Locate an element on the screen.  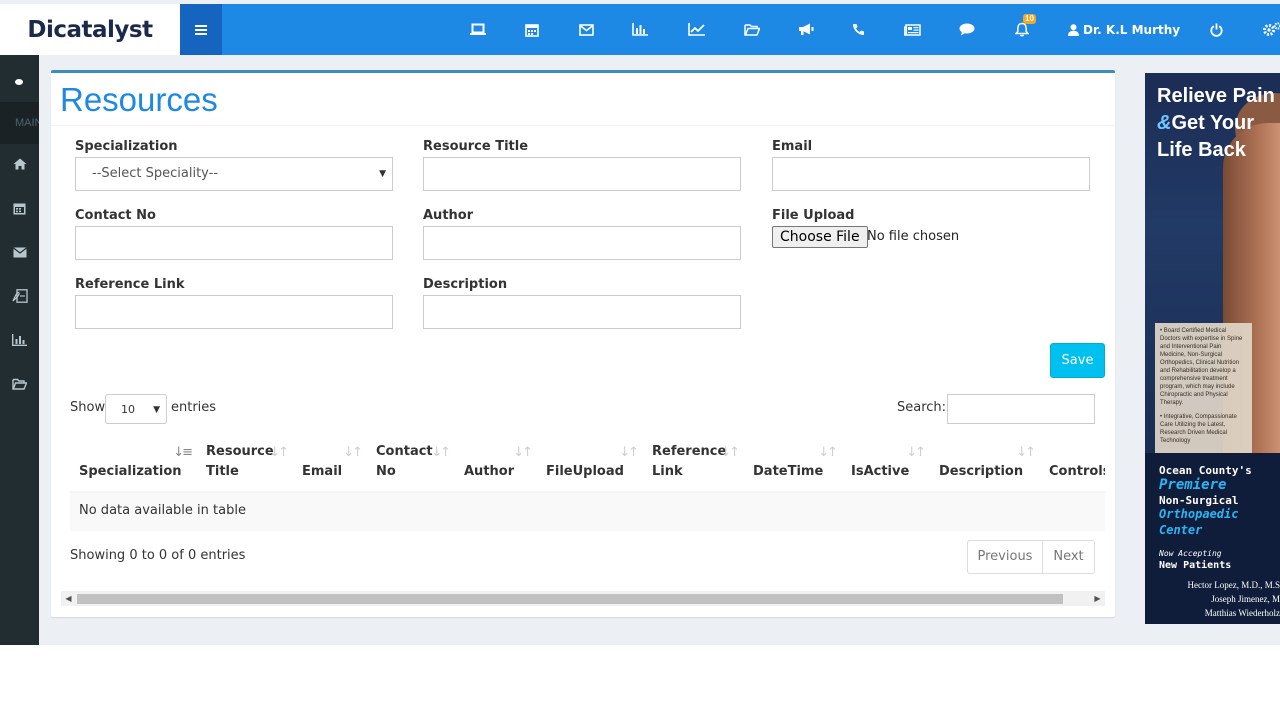
resource-title-label: Resource Title is located at coordinates (476, 146).